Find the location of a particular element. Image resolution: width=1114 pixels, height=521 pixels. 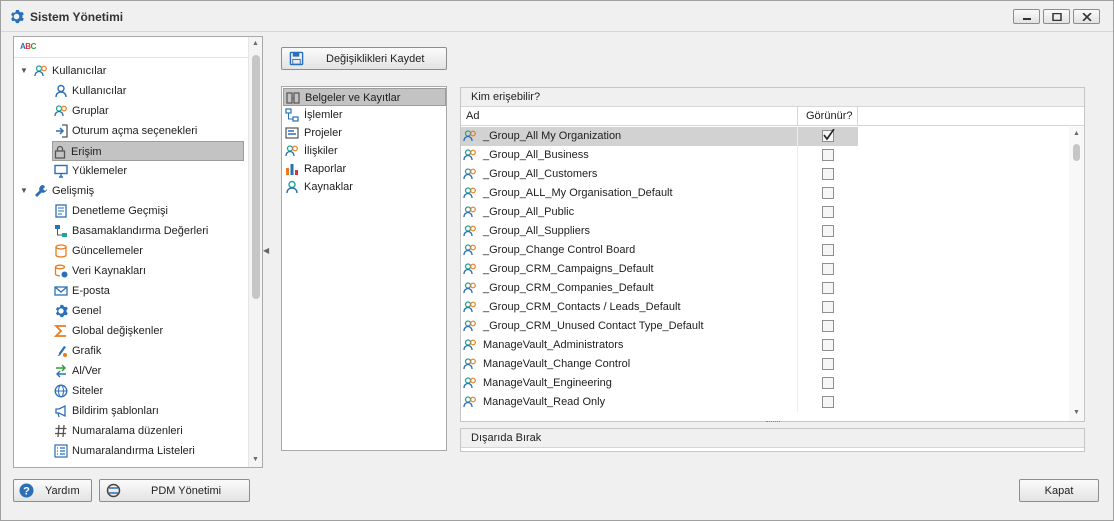

minimize-button is located at coordinates (1026, 16).